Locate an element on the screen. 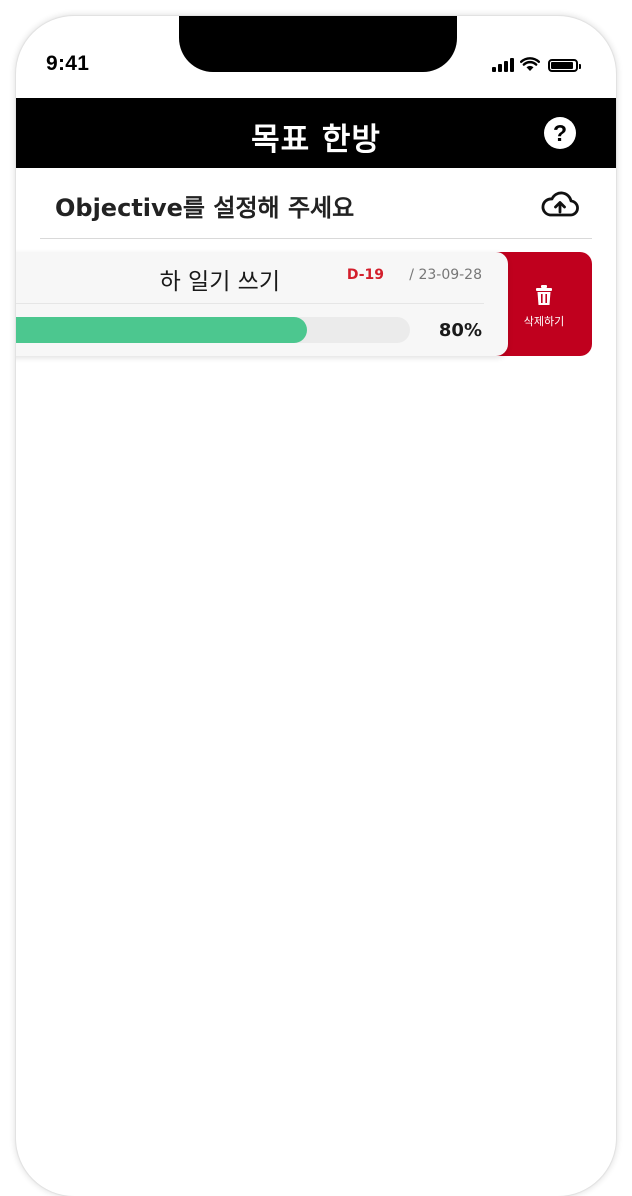 This screenshot has width=632, height=1196. battery-icon is located at coordinates (564, 65).